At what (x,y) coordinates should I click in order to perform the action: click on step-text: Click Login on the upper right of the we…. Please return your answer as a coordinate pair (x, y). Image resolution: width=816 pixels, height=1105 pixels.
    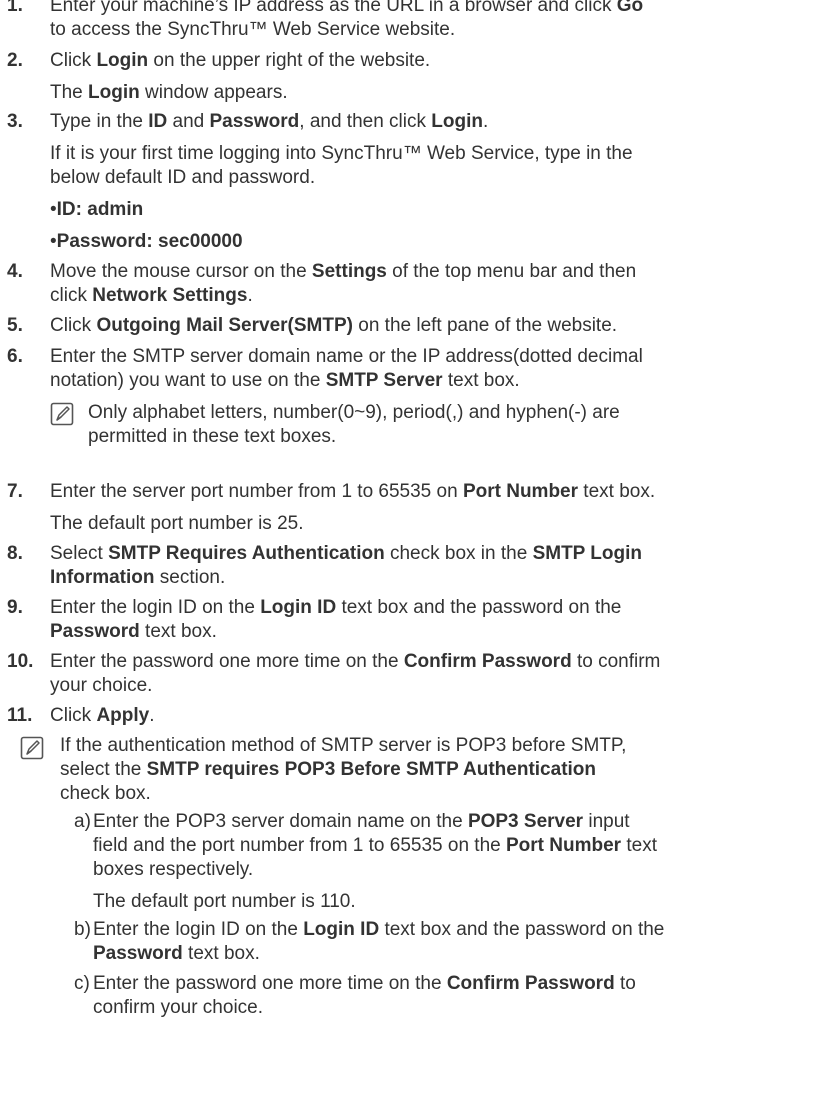
    Looking at the image, I should click on (430, 77).